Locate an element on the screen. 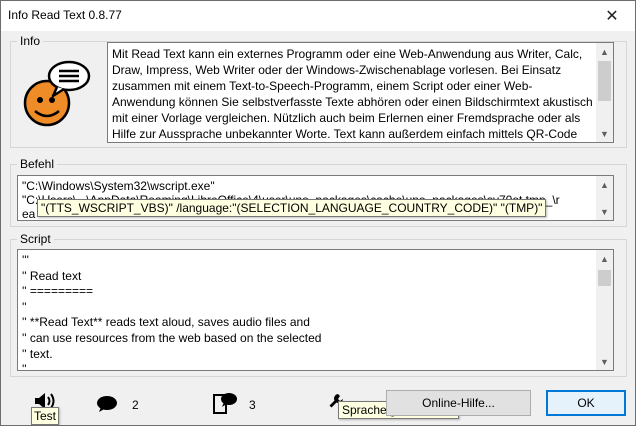  info-scrollbar: ▲ ▼ is located at coordinates (604, 92).